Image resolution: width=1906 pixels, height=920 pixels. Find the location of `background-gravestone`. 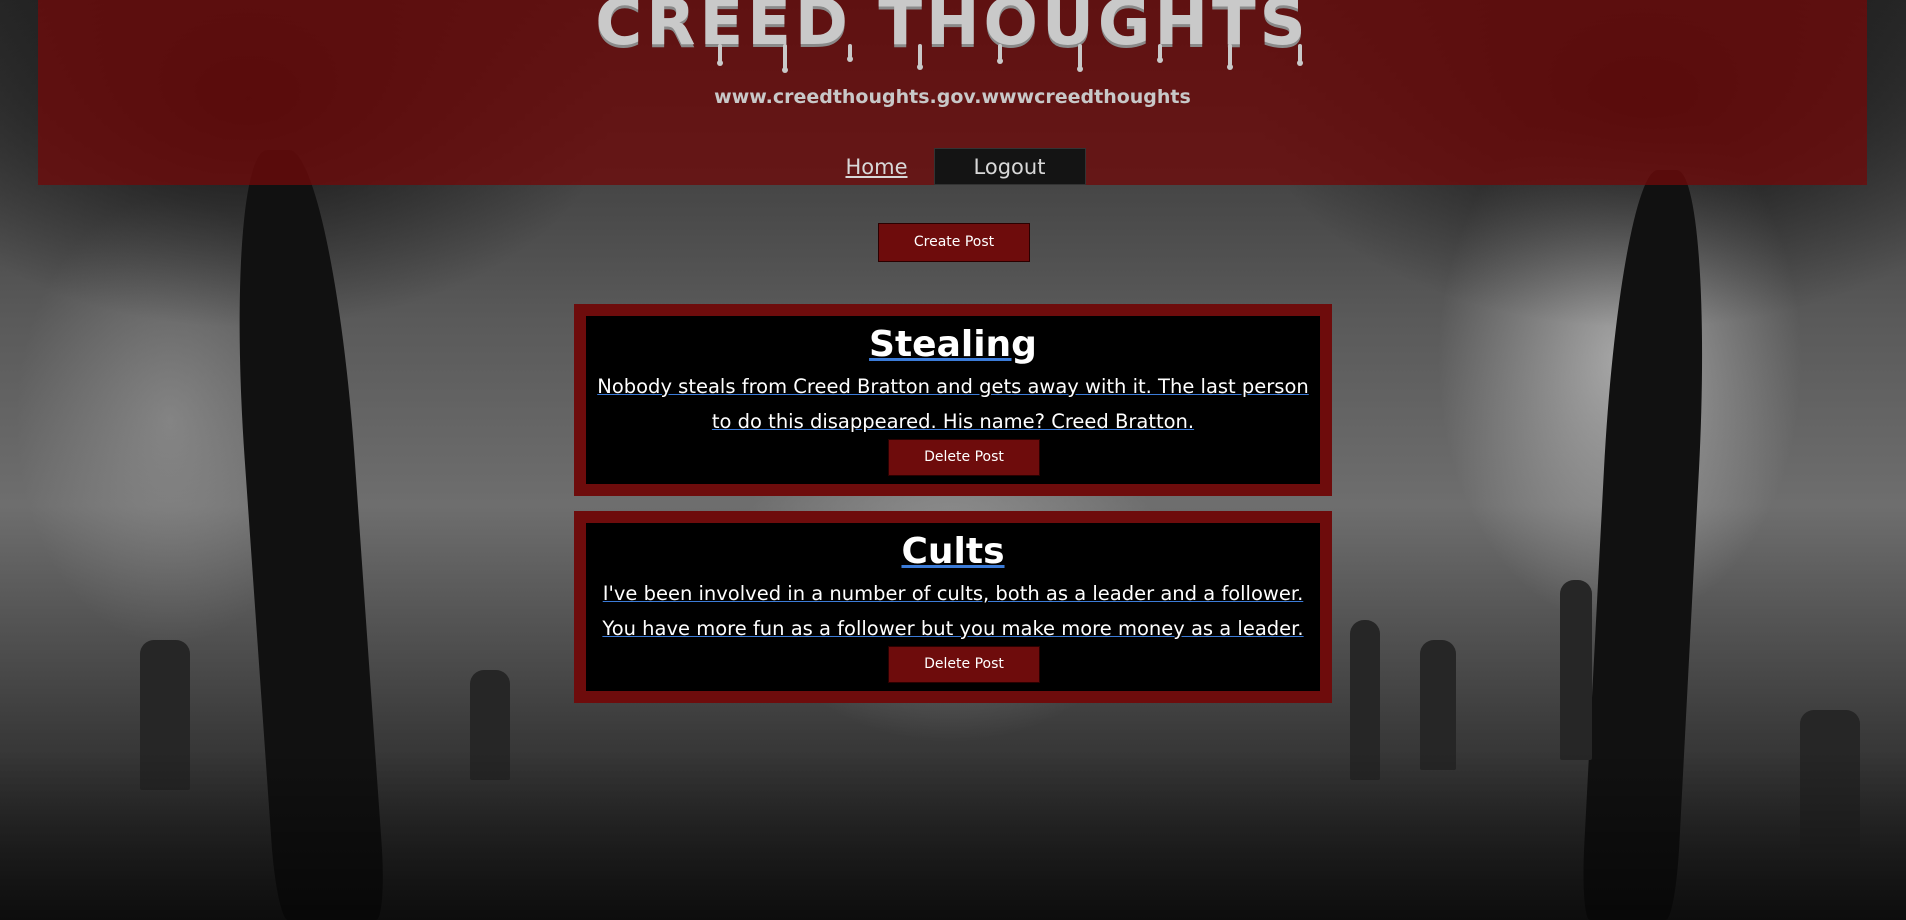

background-gravestone is located at coordinates (1576, 670).